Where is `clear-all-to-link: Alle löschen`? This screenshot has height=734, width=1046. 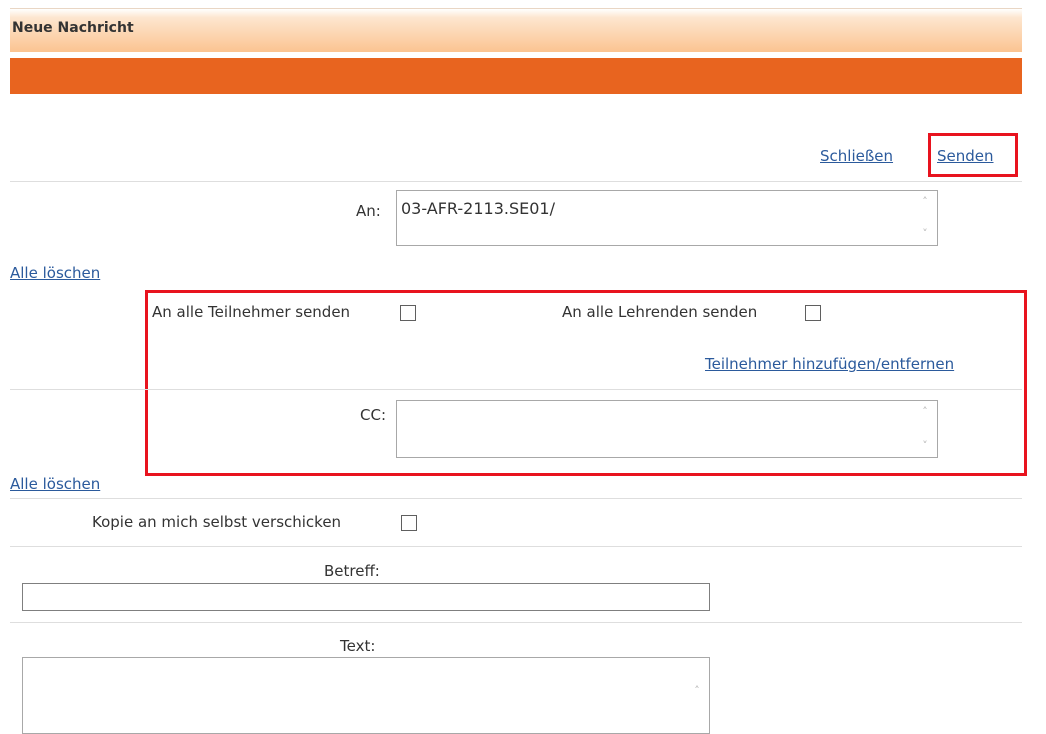
clear-all-to-link: Alle löschen is located at coordinates (55, 273).